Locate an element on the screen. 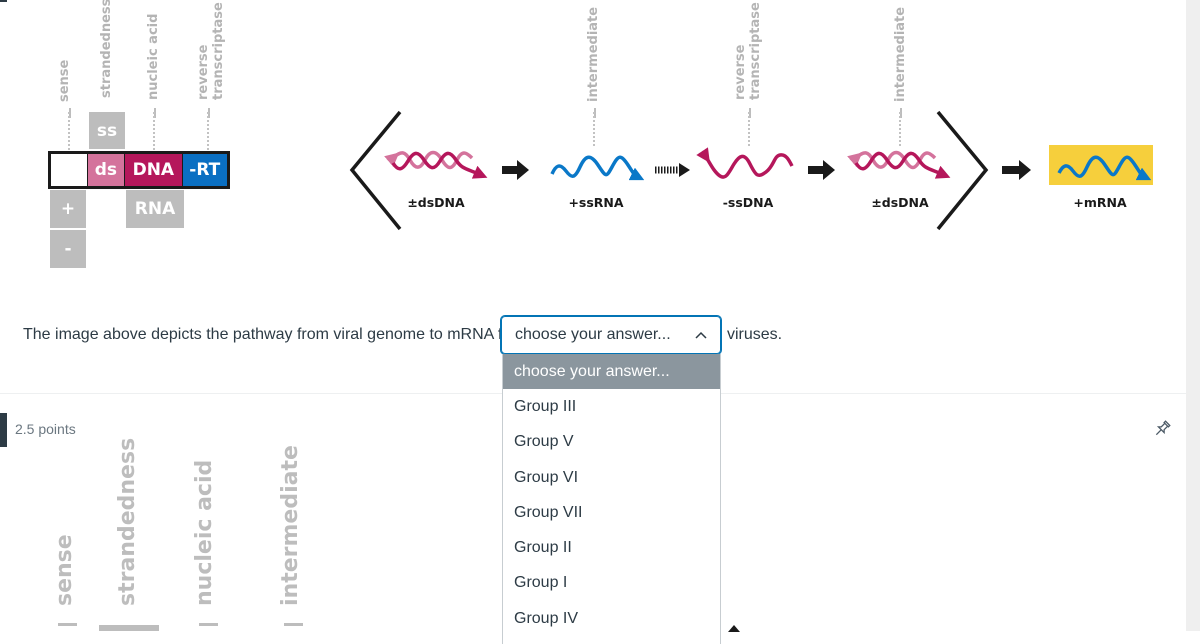 This screenshot has width=1200, height=644. axis-label-strandedness: strandedness is located at coordinates (127, 521).